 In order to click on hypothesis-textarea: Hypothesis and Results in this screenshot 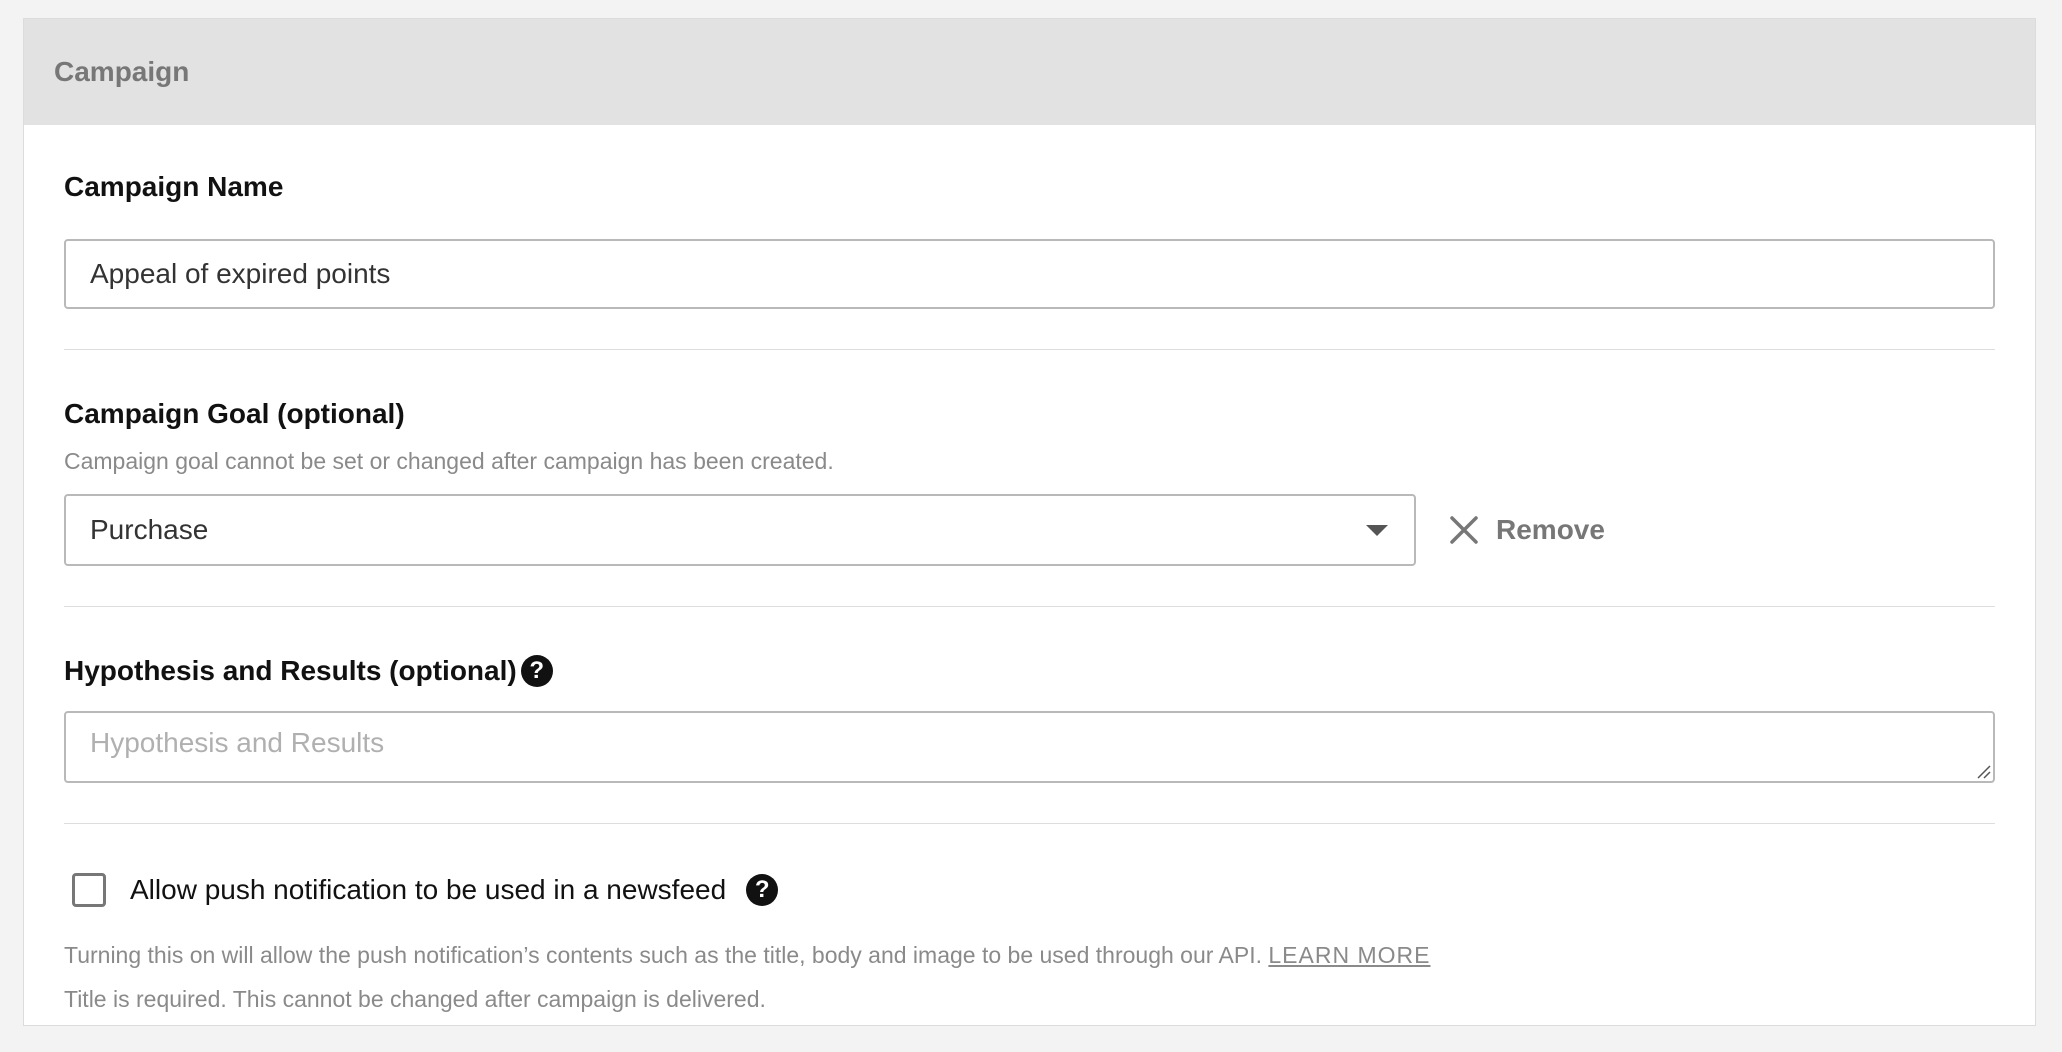, I will do `click(1029, 747)`.